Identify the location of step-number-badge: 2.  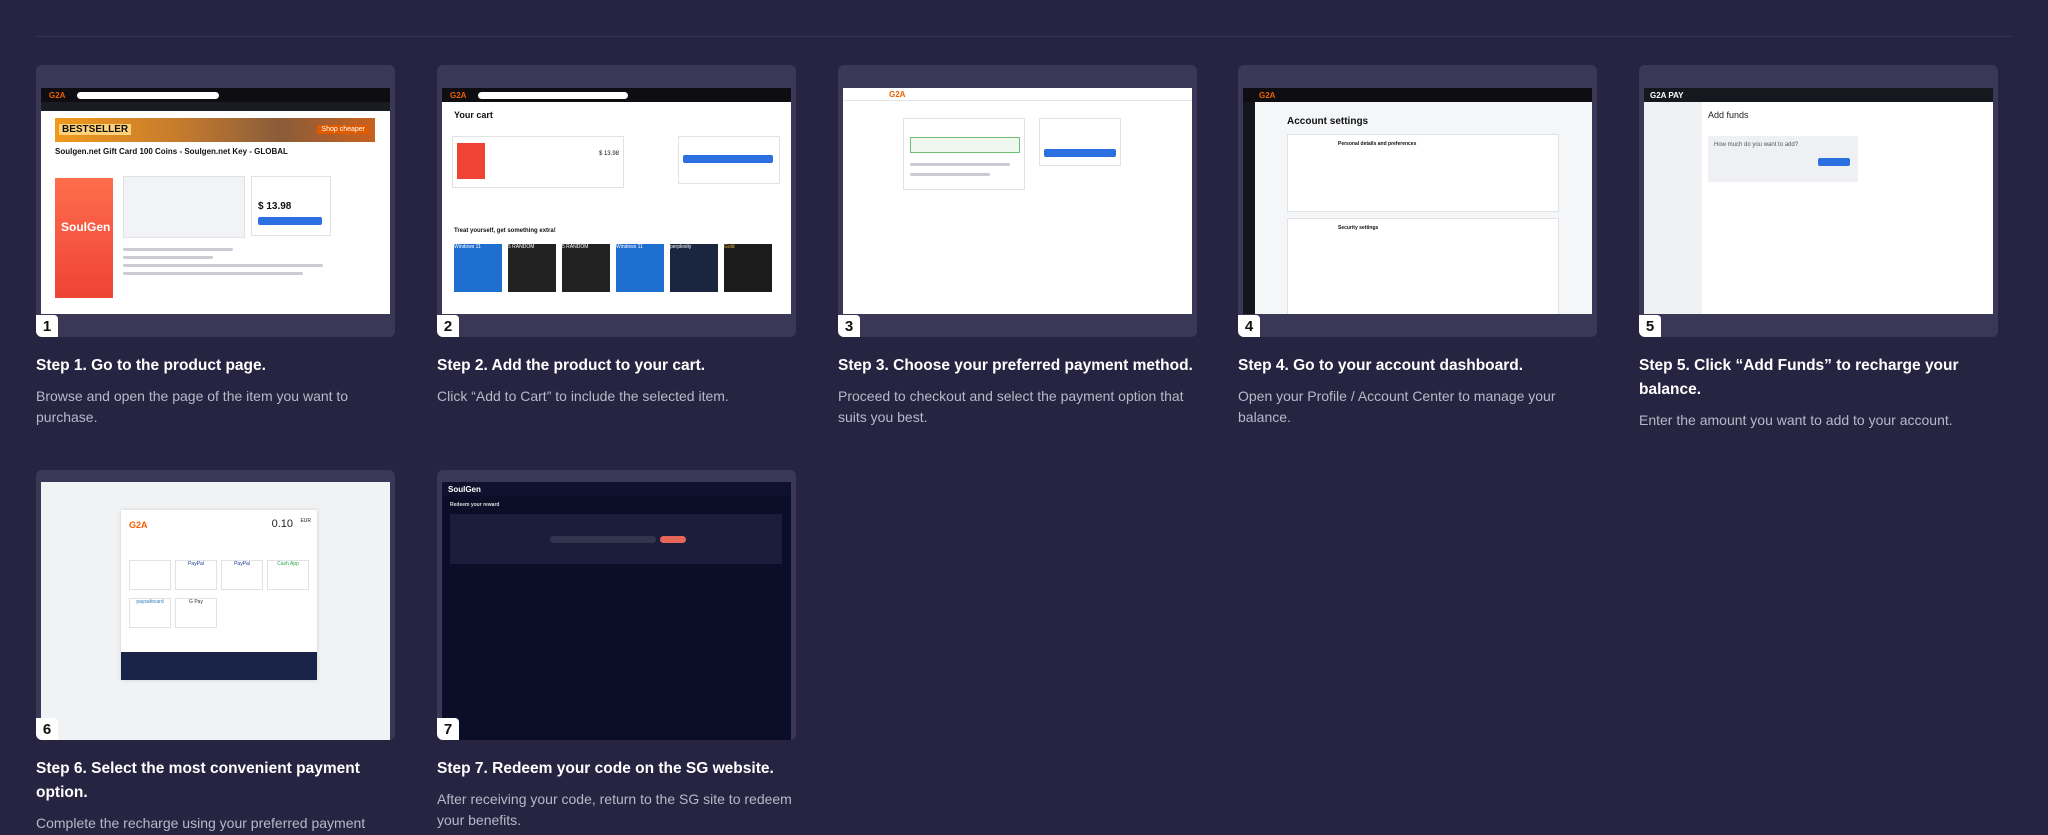
(448, 326).